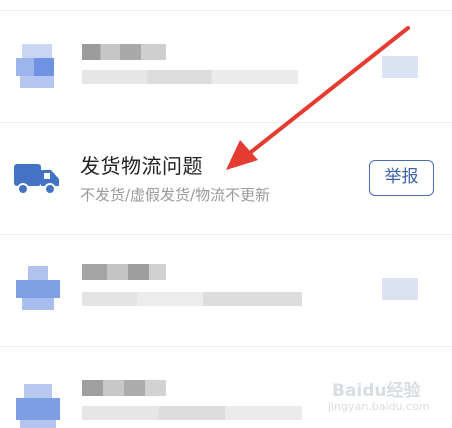 The width and height of the screenshot is (452, 428). I want to click on watermark-sub: jingyan.baidu.com, so click(379, 406).